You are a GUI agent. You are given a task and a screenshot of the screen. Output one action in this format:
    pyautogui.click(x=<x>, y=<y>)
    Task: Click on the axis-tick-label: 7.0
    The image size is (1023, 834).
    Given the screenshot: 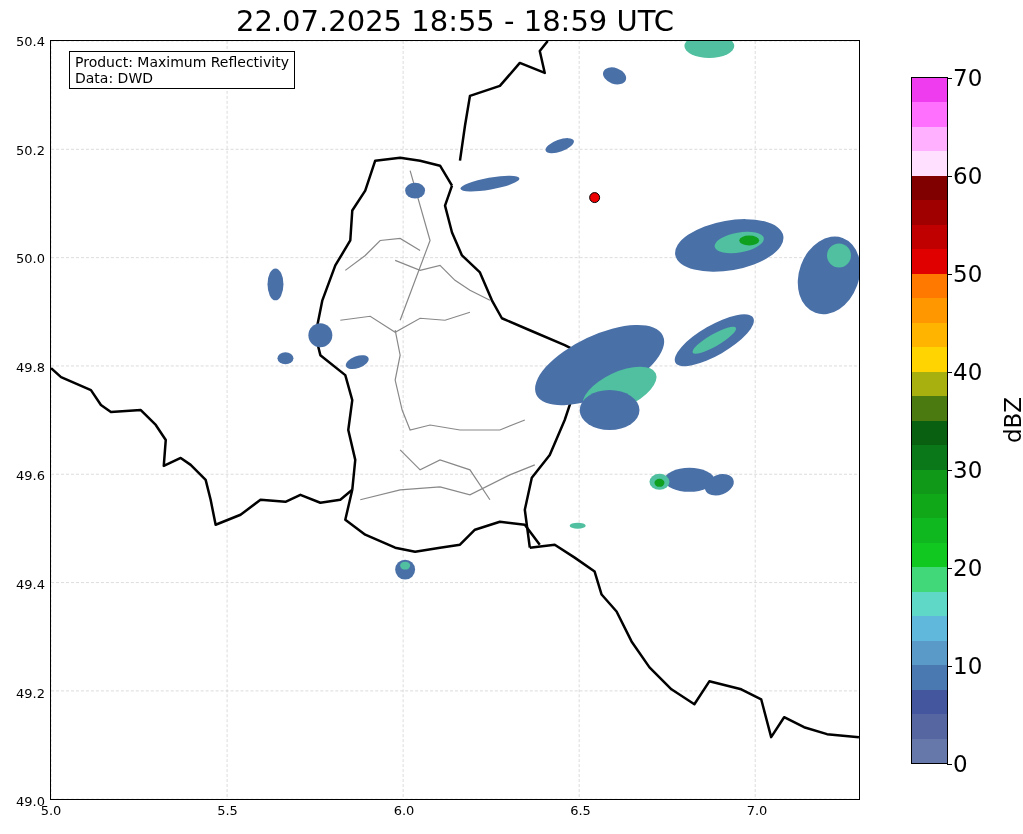 What is the action you would take?
    pyautogui.click(x=757, y=810)
    